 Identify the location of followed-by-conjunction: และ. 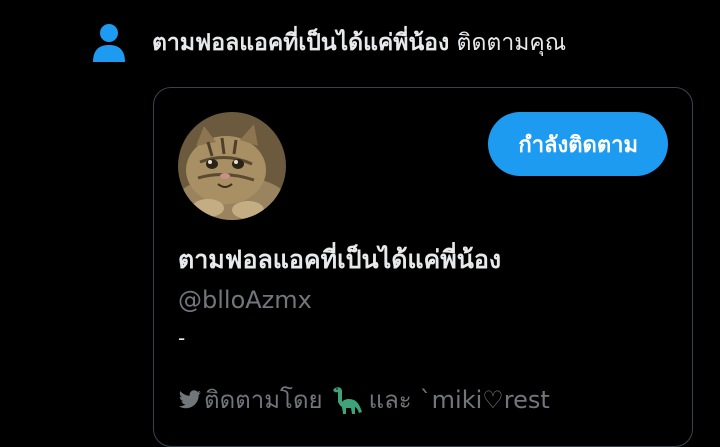
(390, 400).